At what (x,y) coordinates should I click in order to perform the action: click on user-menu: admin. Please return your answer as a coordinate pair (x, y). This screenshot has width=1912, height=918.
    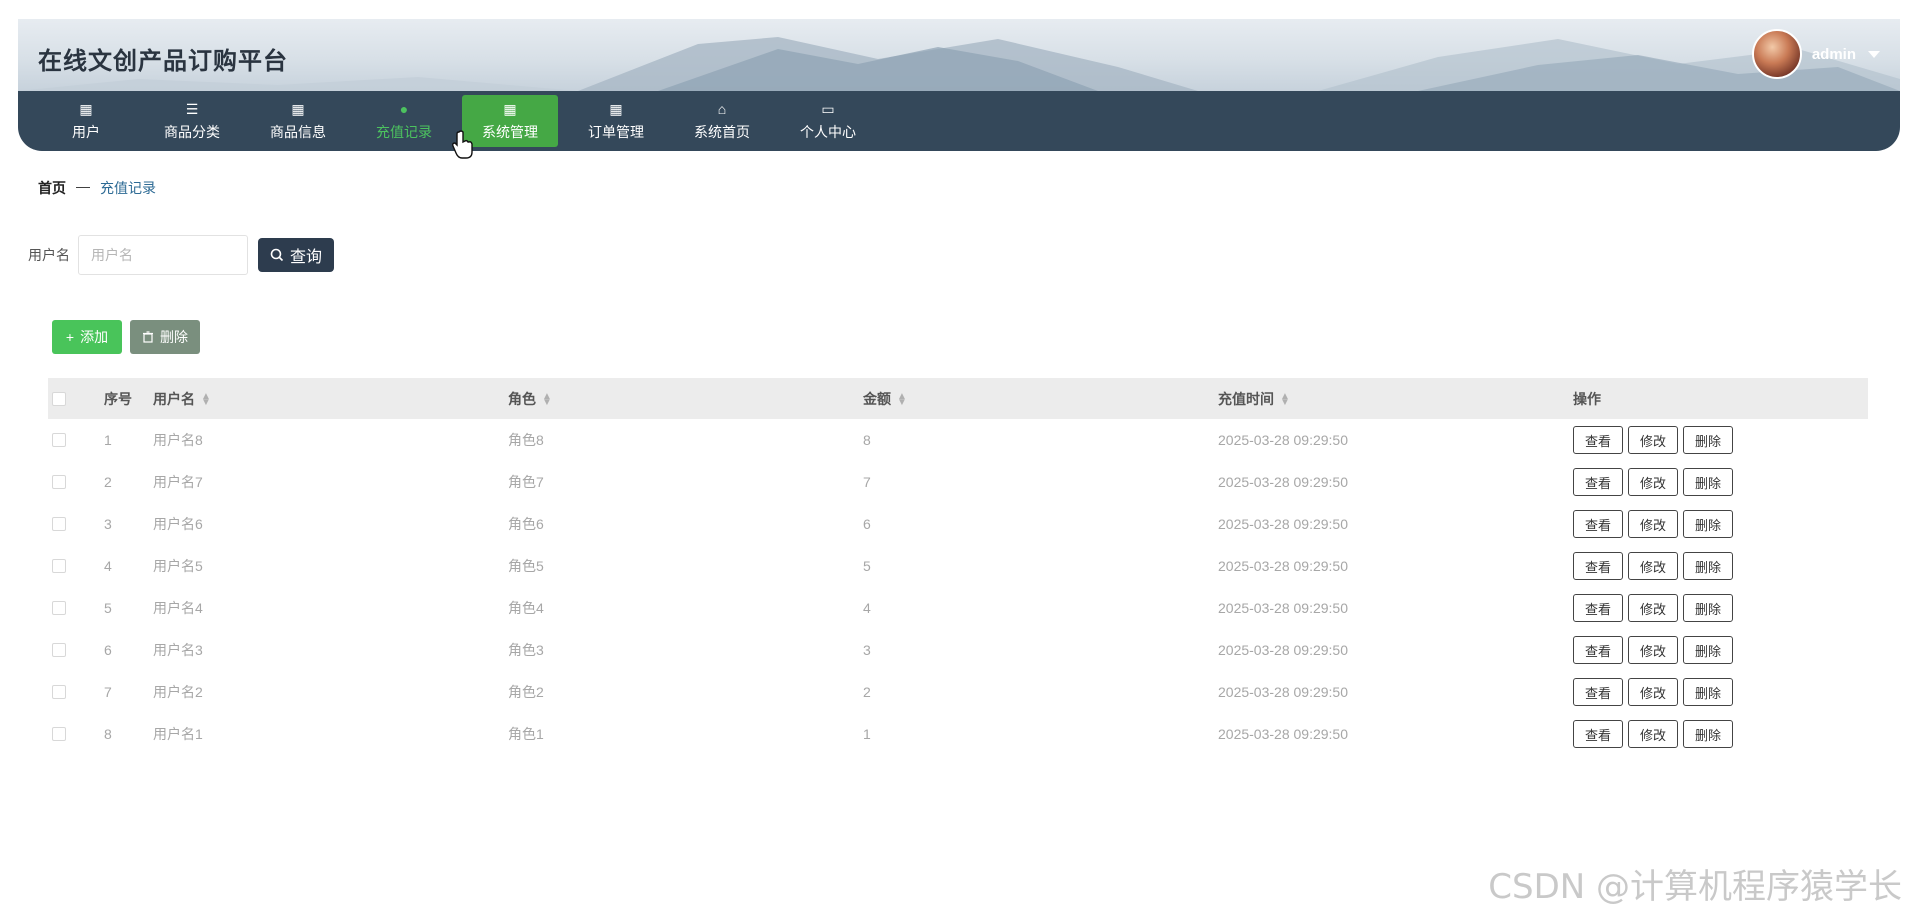
    Looking at the image, I should click on (1815, 54).